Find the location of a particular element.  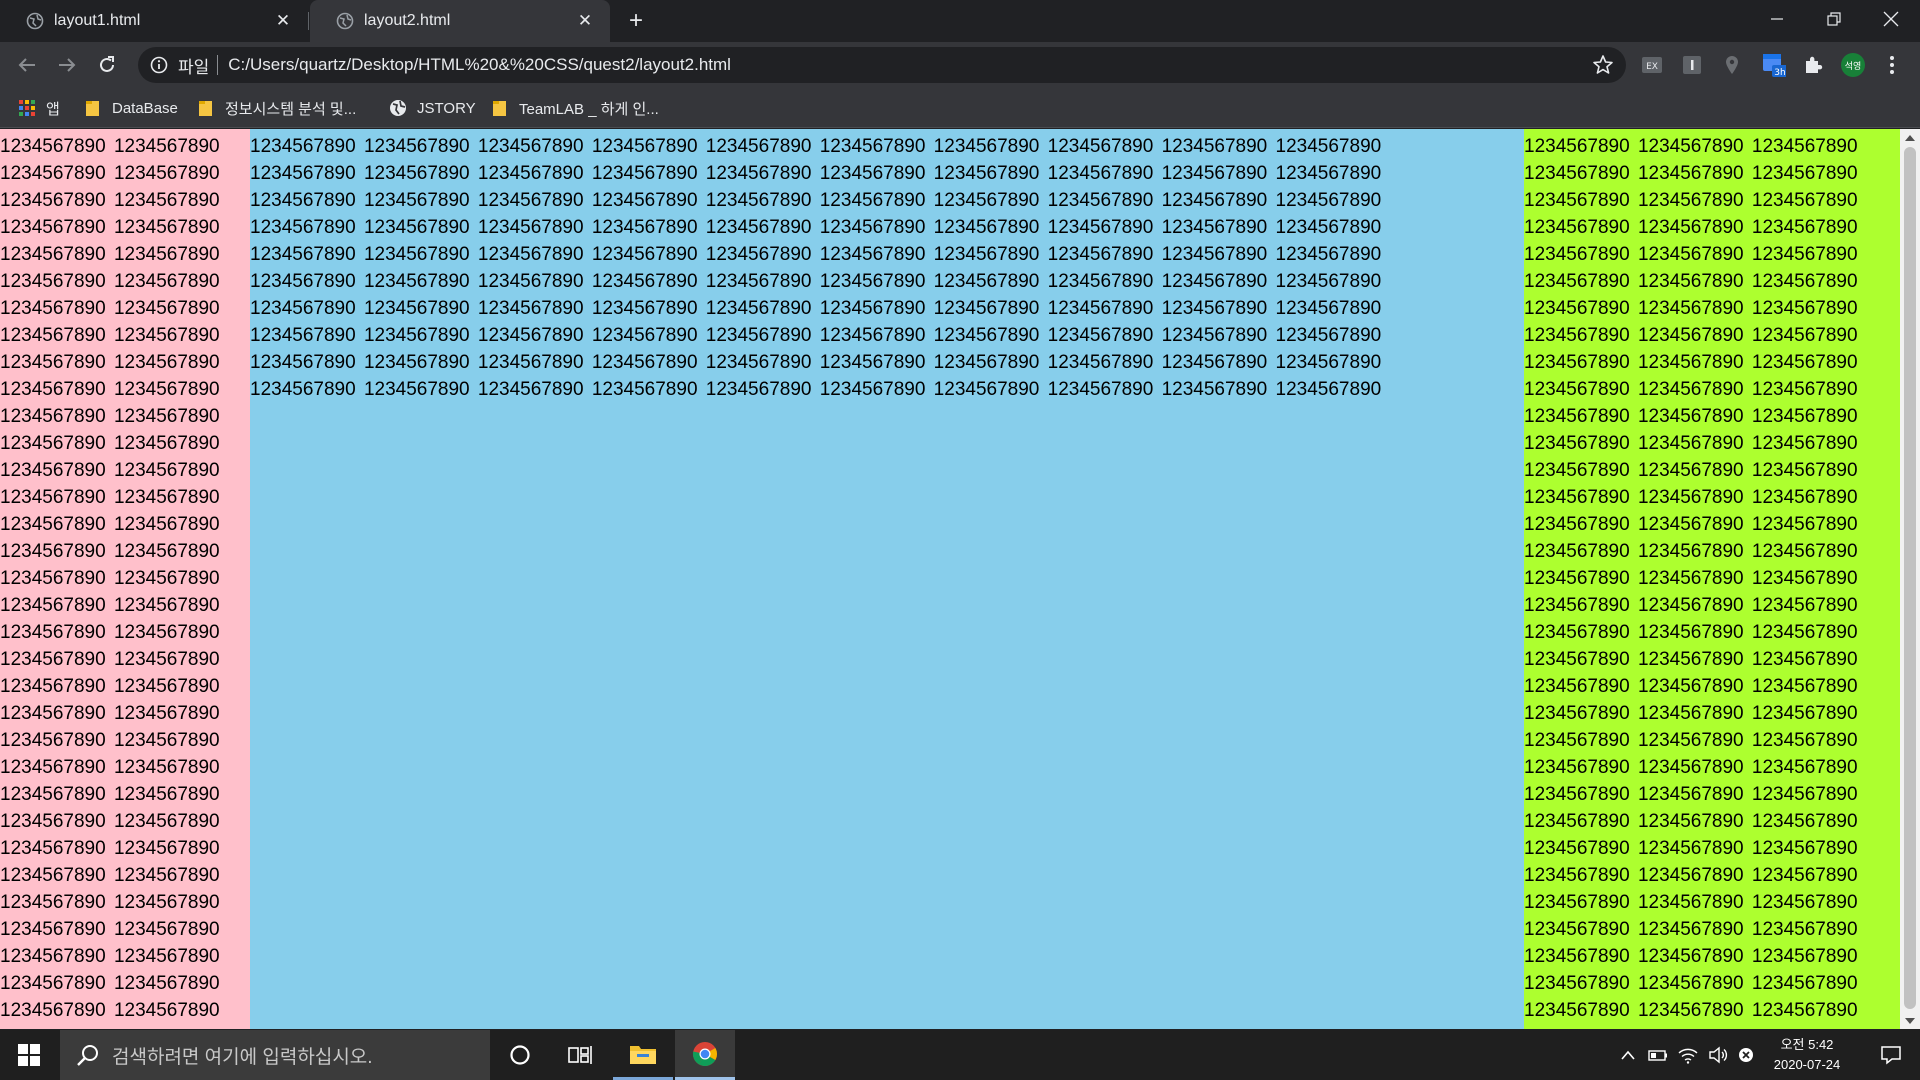

cortana-button is located at coordinates (520, 1055).